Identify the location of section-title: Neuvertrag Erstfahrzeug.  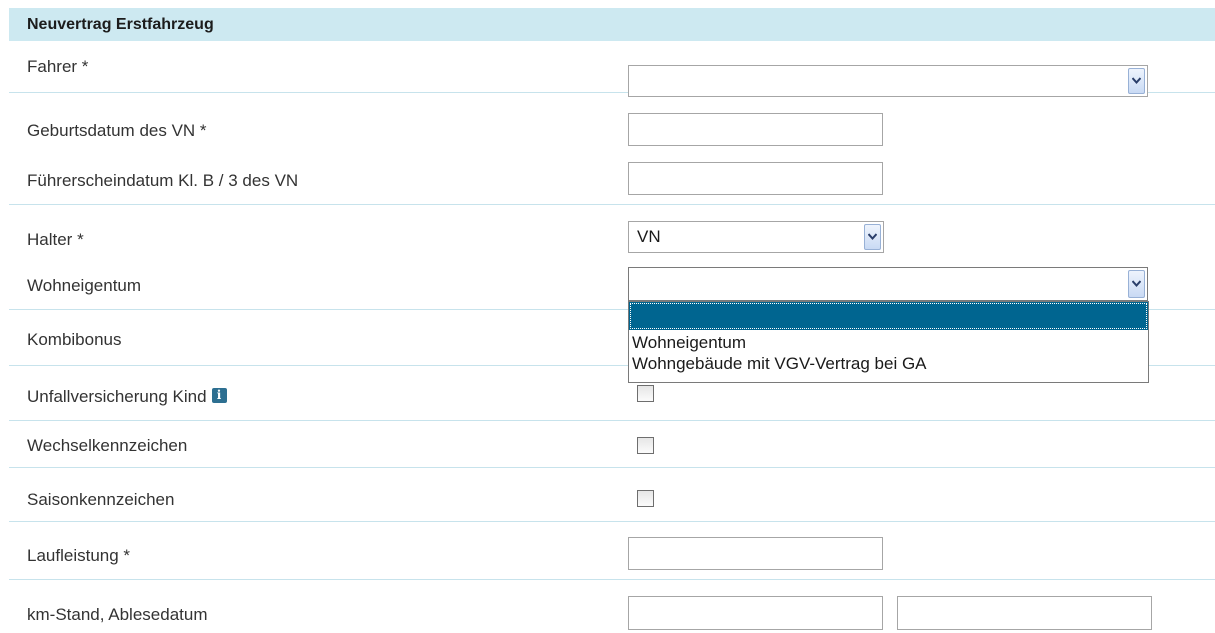
(120, 24).